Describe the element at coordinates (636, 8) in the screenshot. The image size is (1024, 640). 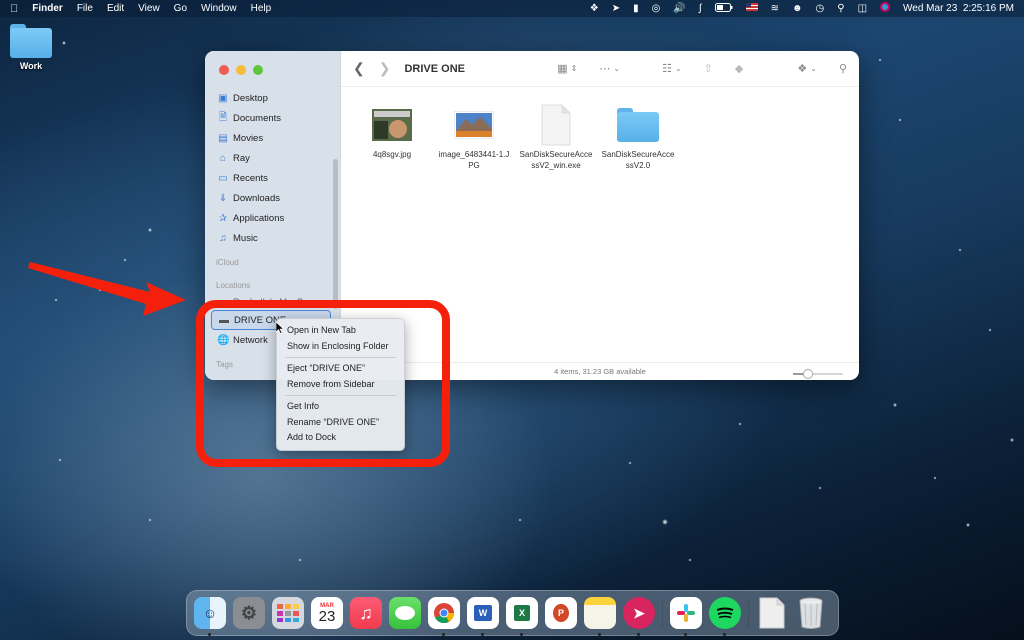
I see `battery-tool-icon: ▮` at that location.